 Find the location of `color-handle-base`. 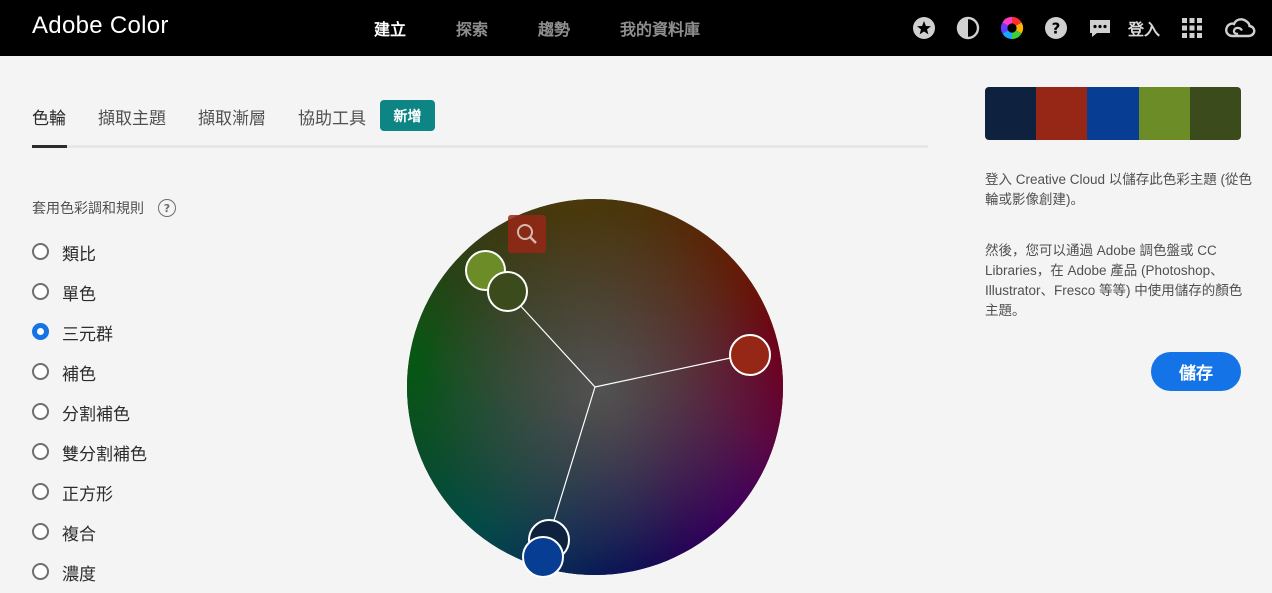

color-handle-base is located at coordinates (543, 557).